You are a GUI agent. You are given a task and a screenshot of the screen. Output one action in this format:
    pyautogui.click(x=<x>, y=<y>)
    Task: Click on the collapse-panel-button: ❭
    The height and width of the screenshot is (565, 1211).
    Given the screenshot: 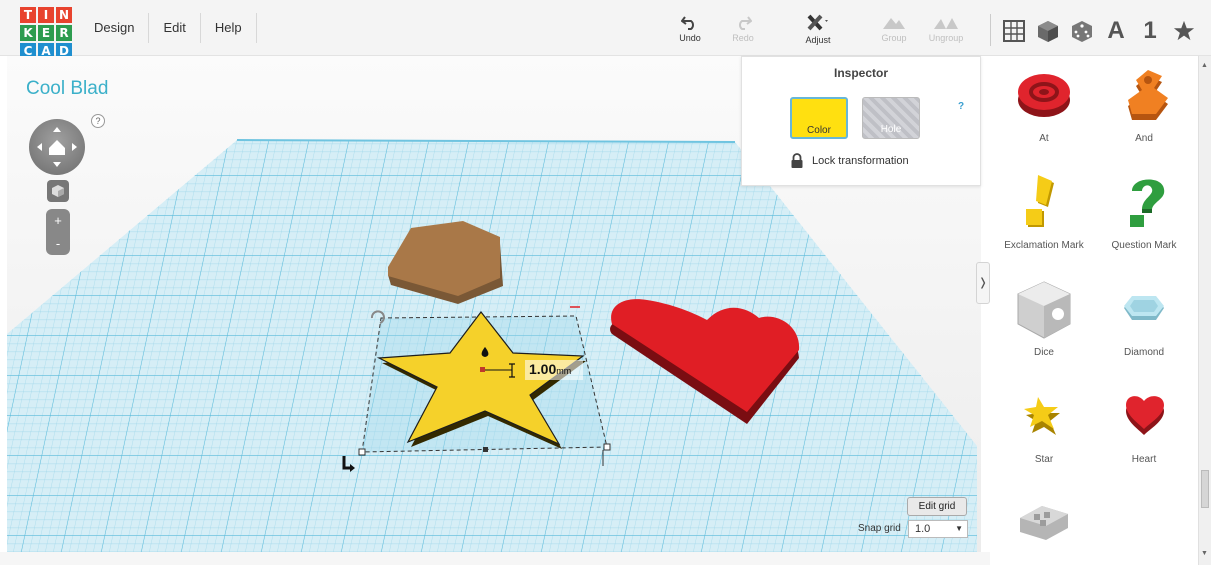 What is the action you would take?
    pyautogui.click(x=983, y=283)
    